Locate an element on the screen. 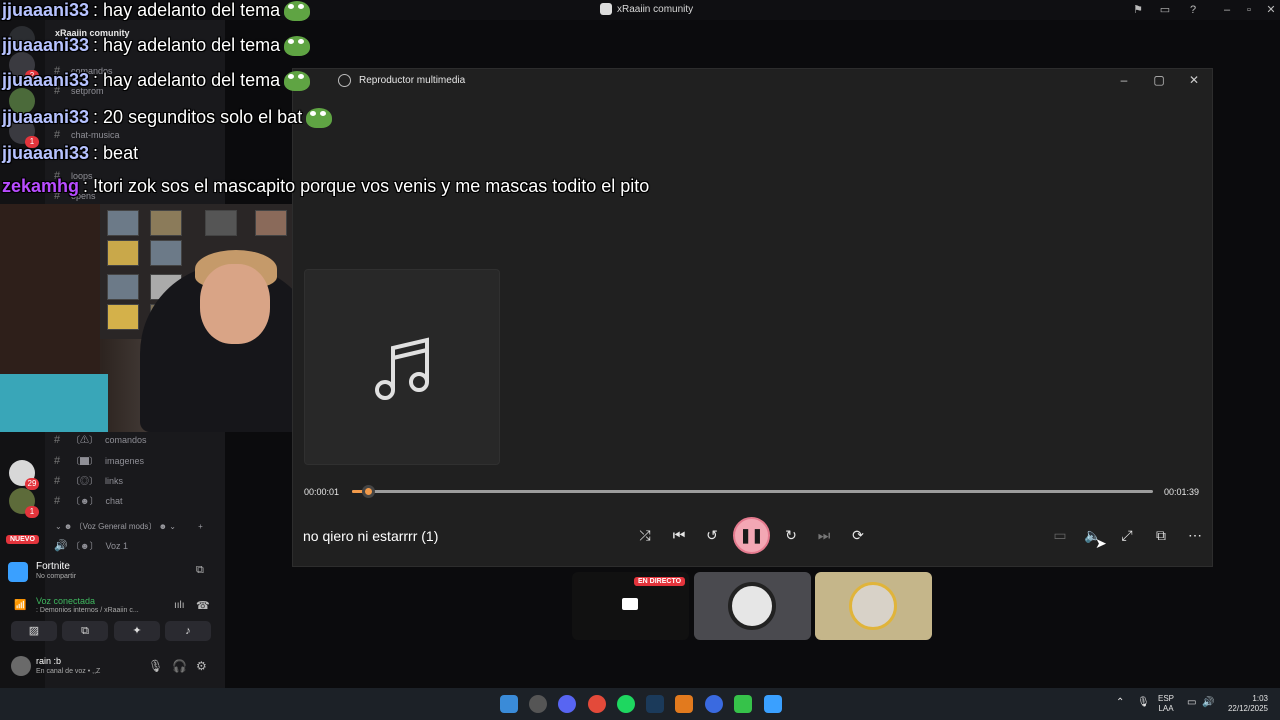 The image size is (1280, 720). tray-mic-icon: 🎙 is located at coordinates (1143, 703).